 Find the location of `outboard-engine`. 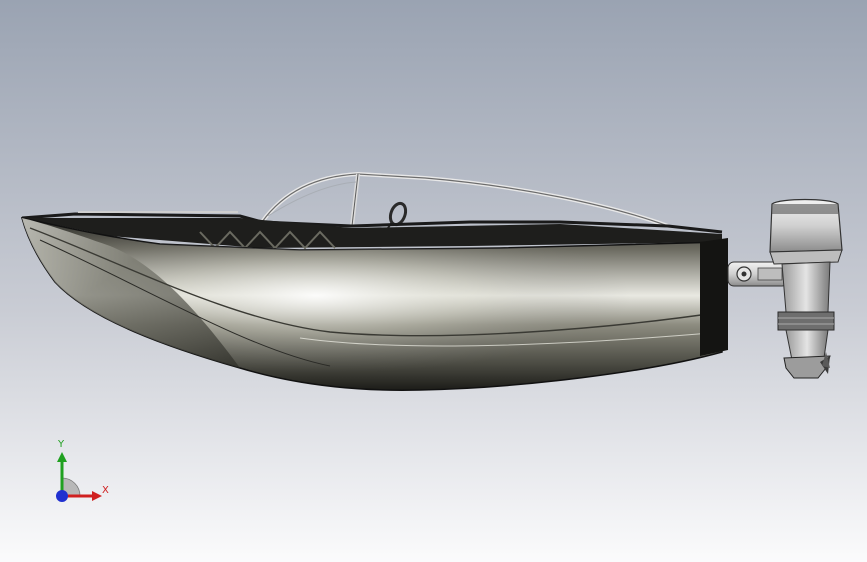

outboard-engine is located at coordinates (806, 288).